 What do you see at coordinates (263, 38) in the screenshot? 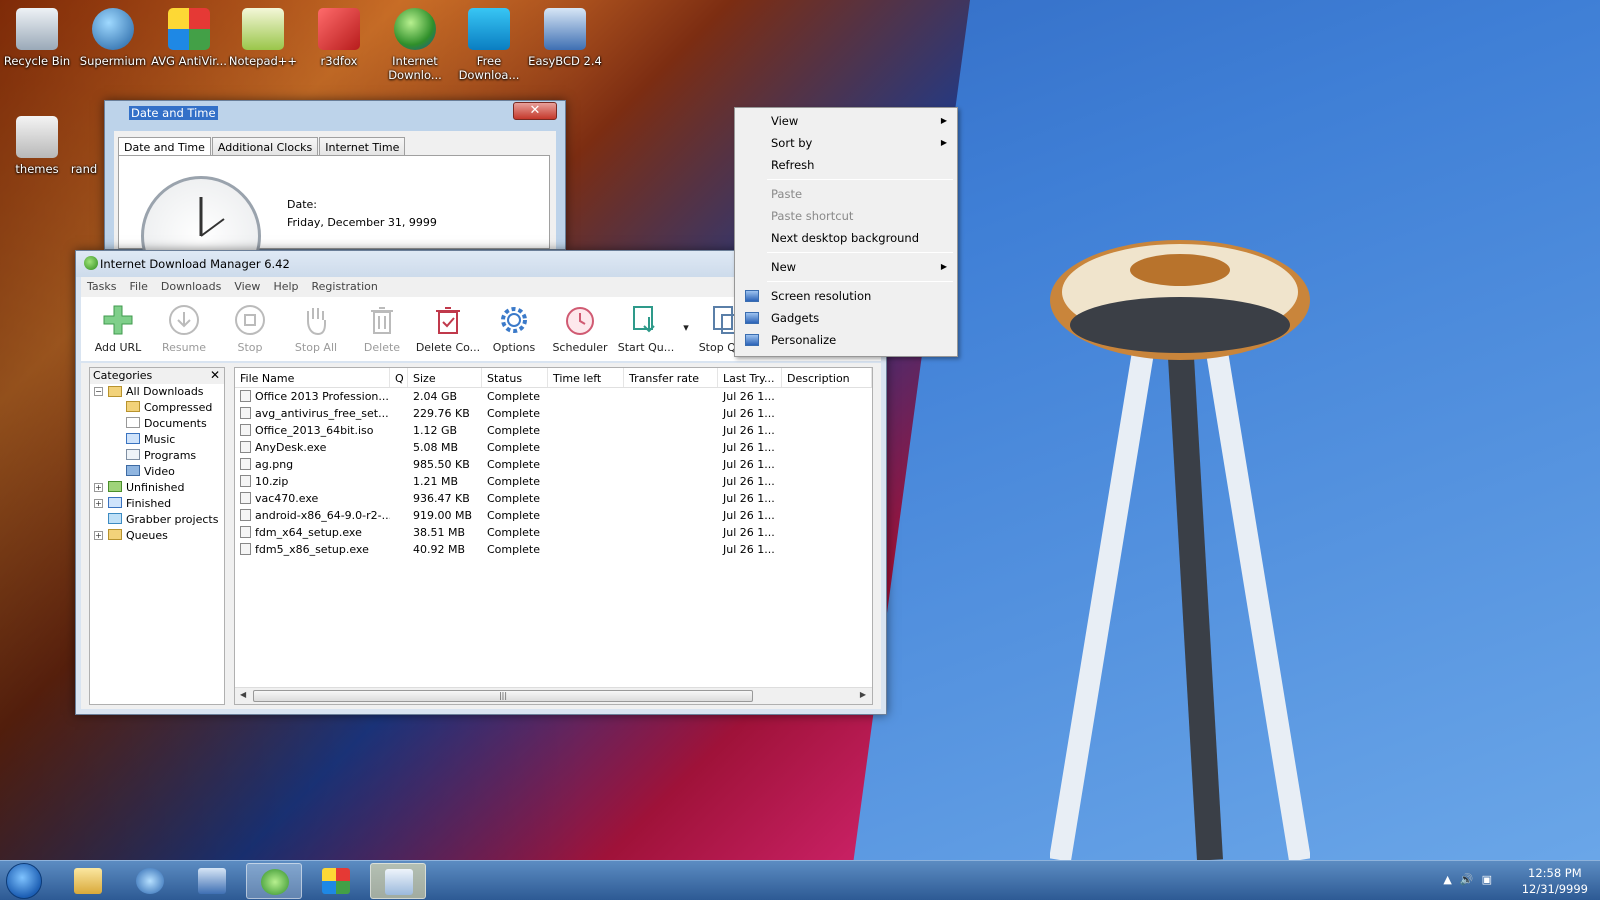
I see `desktop-icon-notepadpp: Notepad++` at bounding box center [263, 38].